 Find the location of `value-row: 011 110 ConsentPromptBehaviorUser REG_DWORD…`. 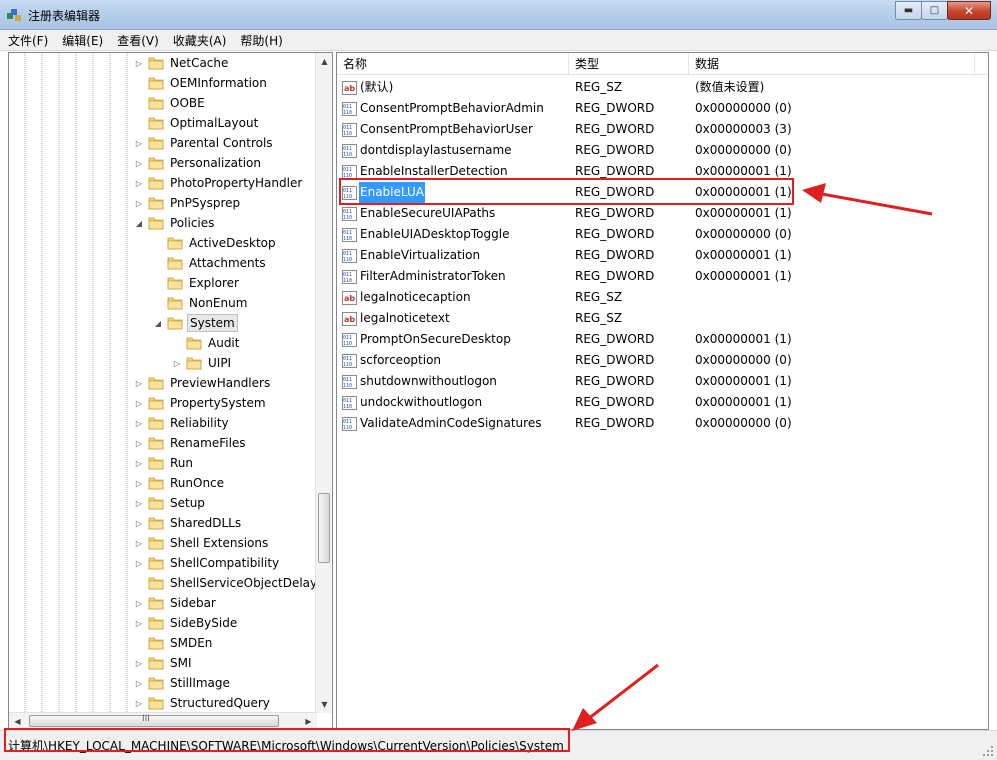

value-row: 011 110 ConsentPromptBehaviorUser REG_DWORD… is located at coordinates (662, 129).